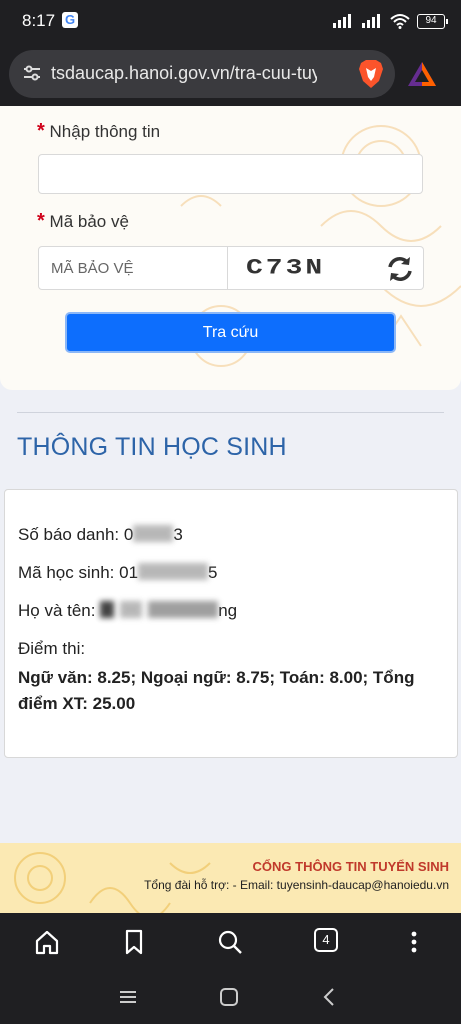 The image size is (461, 1024). I want to click on tabs-button: 4, so click(326, 940).